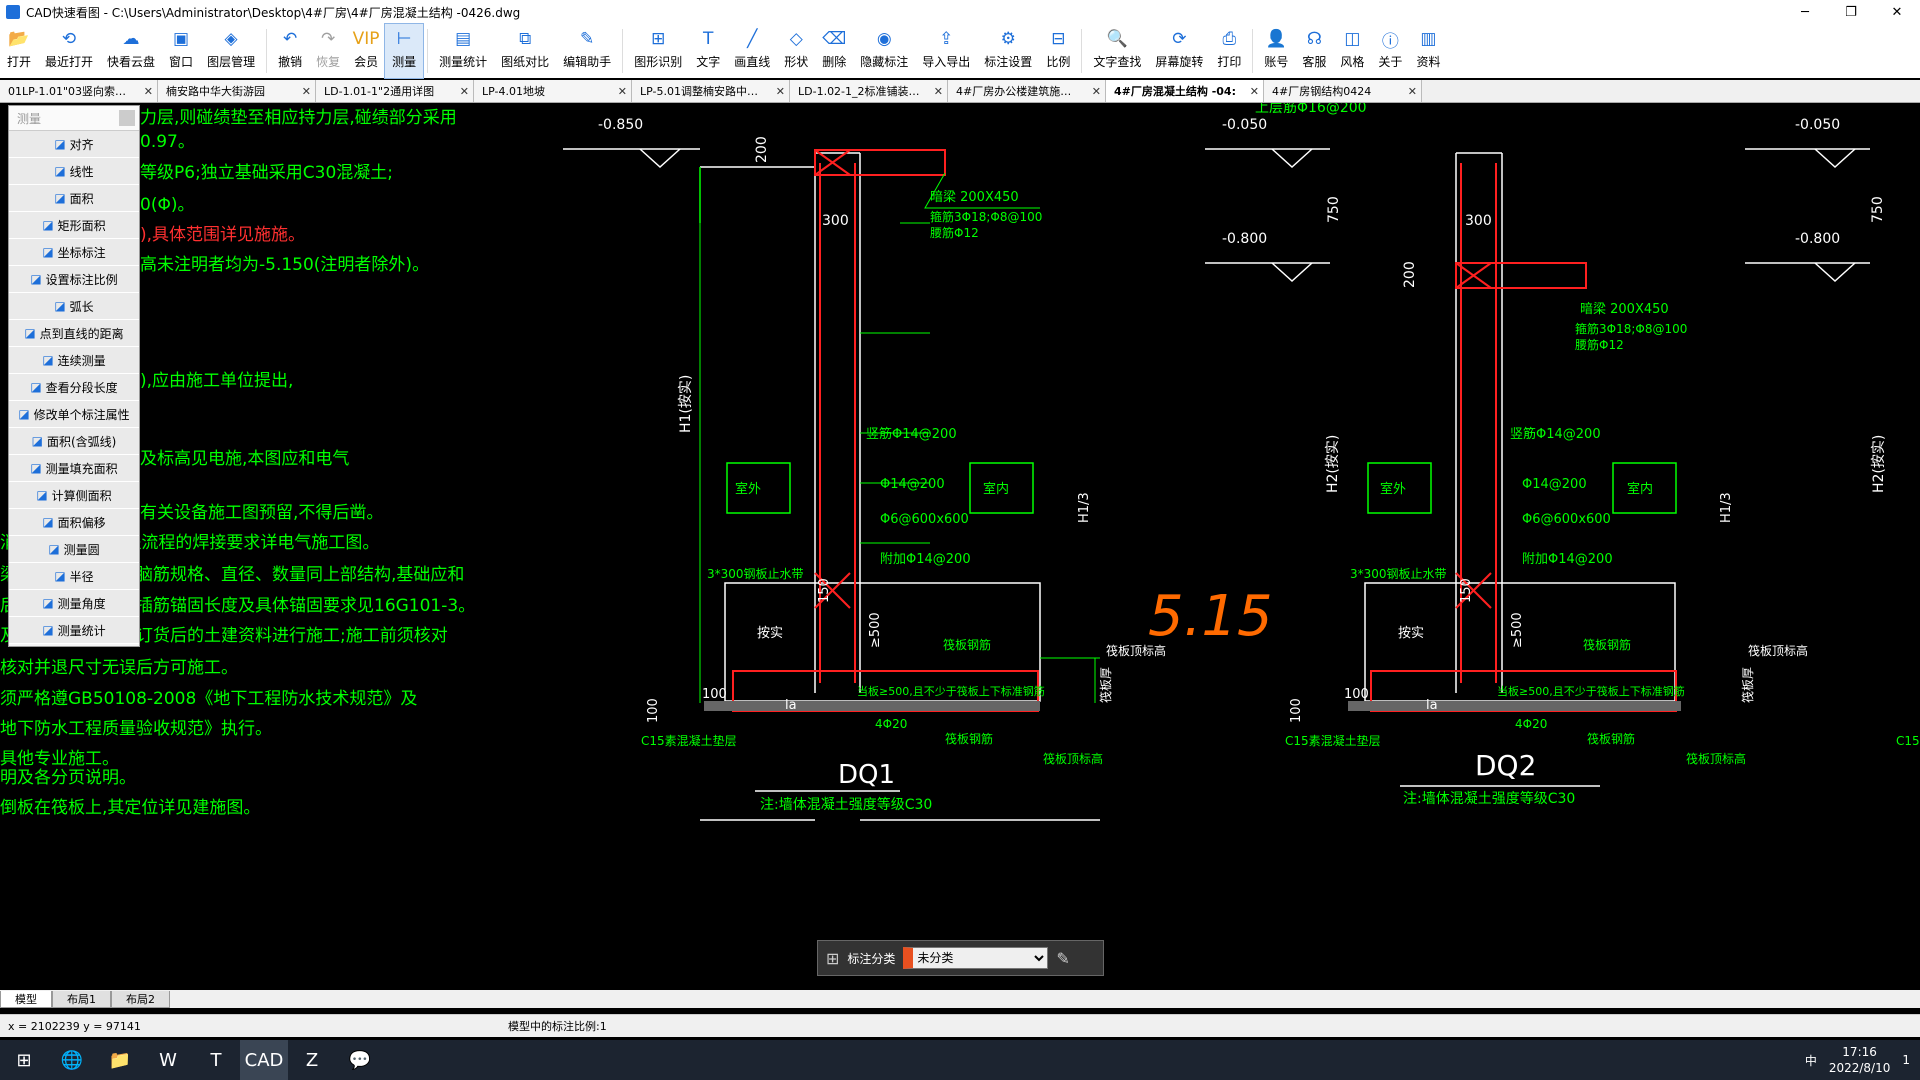 The image size is (1920, 1080). Describe the element at coordinates (74, 522) in the screenshot. I see `measure-tool-item: ◪ 面积偏移` at that location.